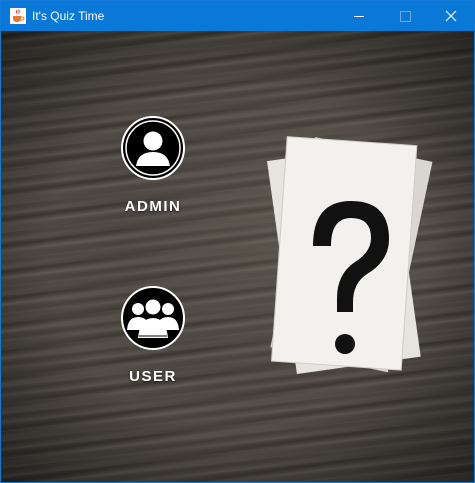 Image resolution: width=475 pixels, height=483 pixels. I want to click on user-option: USER, so click(153, 335).